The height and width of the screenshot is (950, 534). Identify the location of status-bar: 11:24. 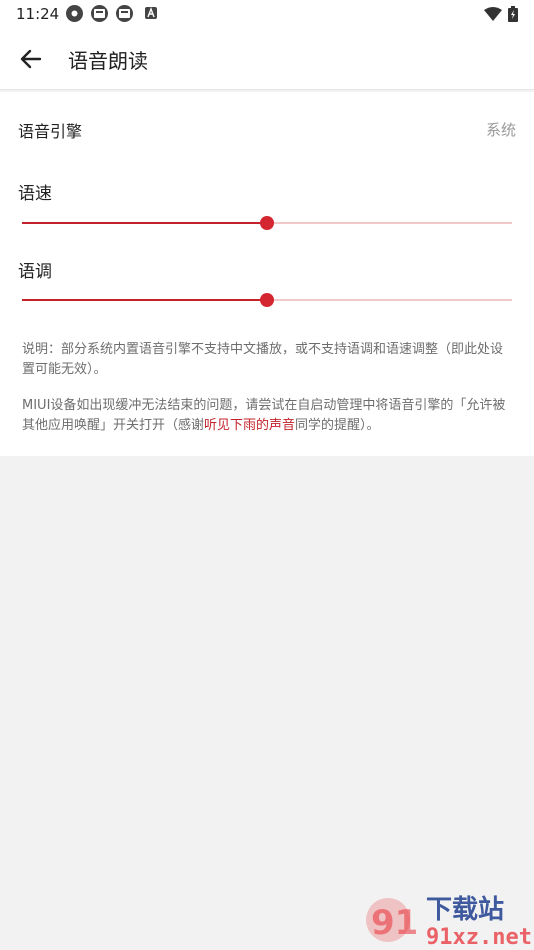
(267, 14).